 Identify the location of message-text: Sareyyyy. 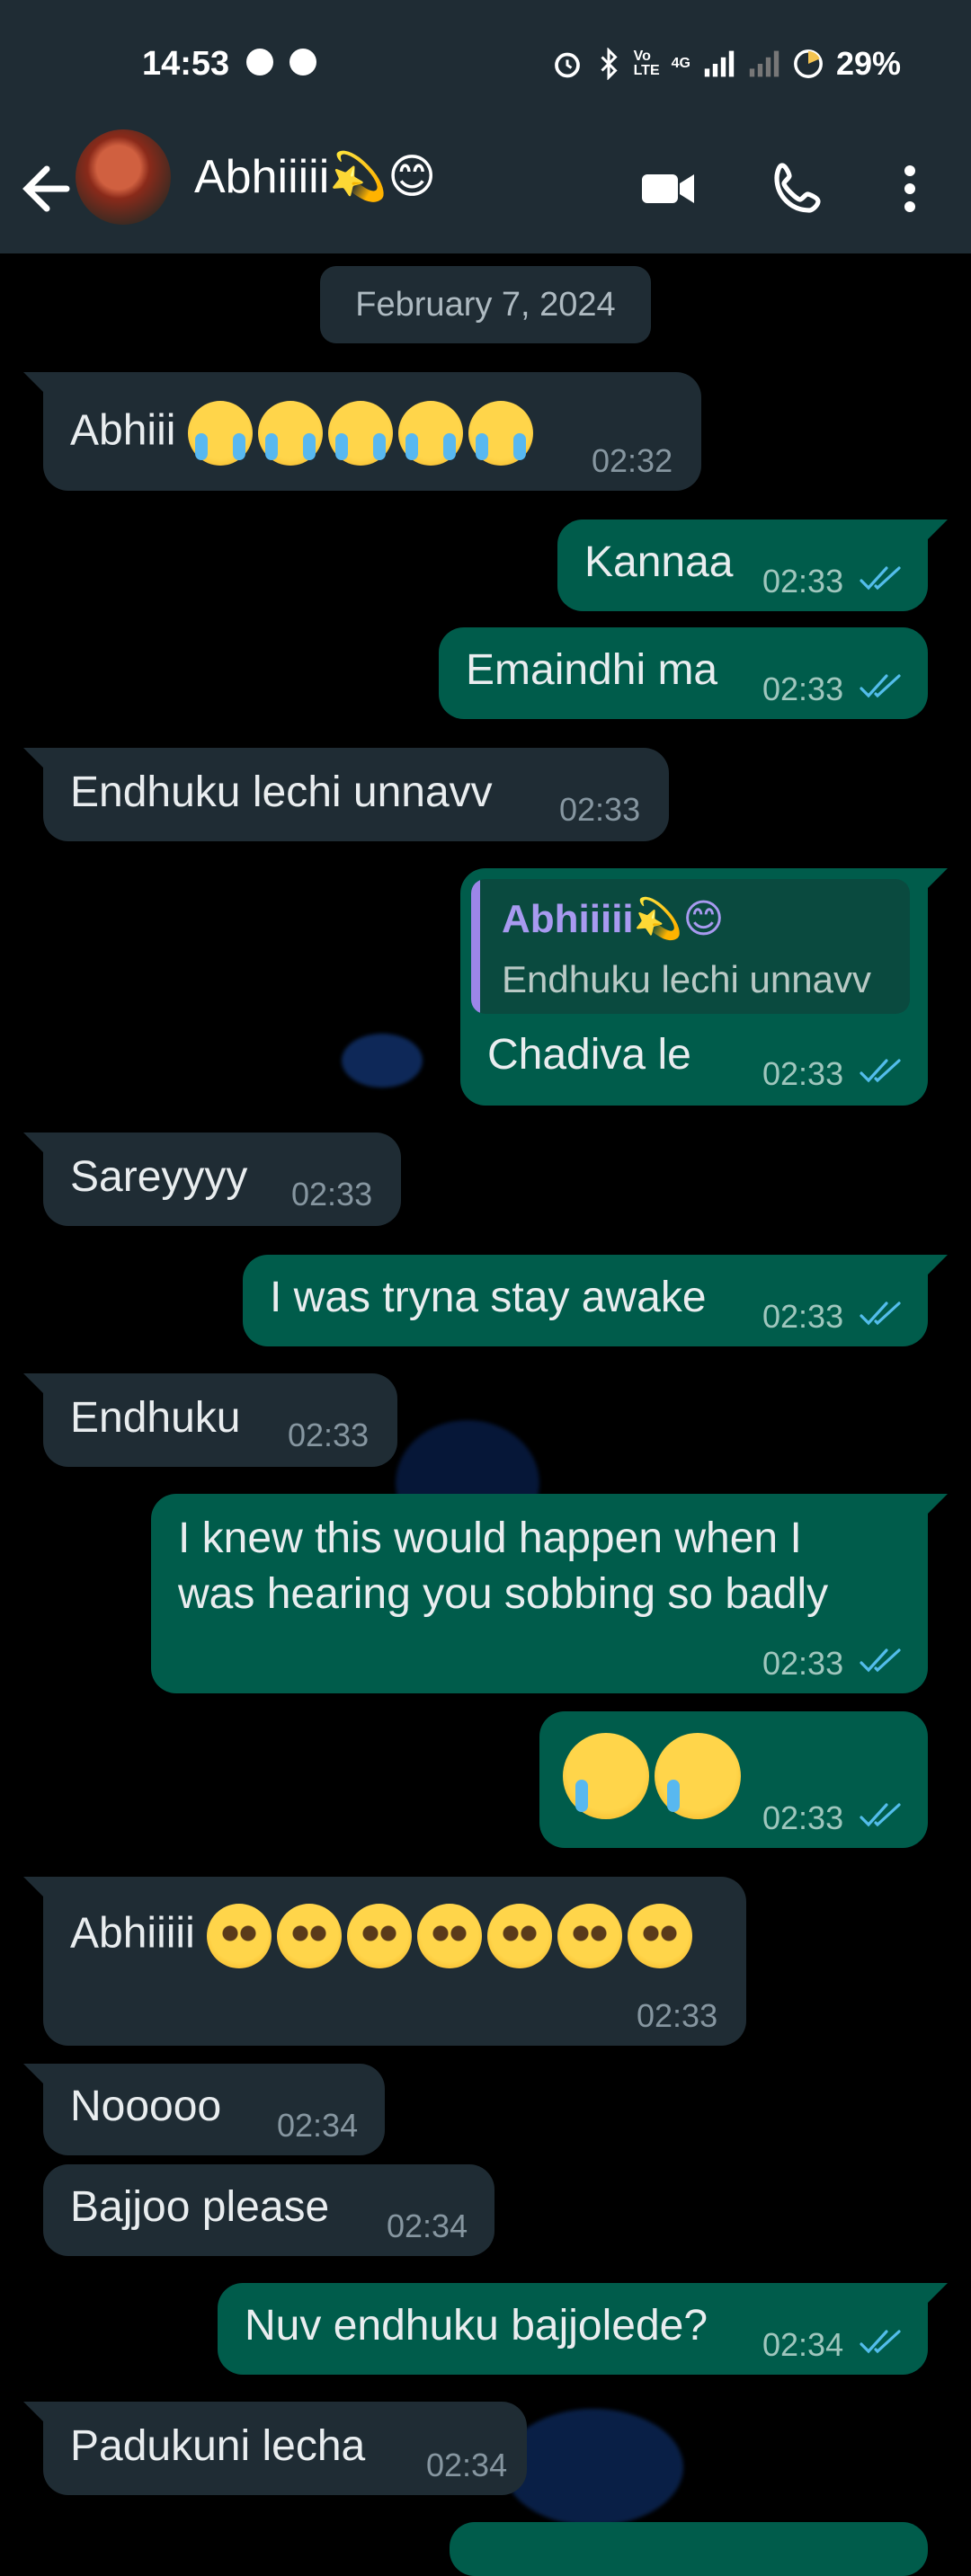
(159, 1177).